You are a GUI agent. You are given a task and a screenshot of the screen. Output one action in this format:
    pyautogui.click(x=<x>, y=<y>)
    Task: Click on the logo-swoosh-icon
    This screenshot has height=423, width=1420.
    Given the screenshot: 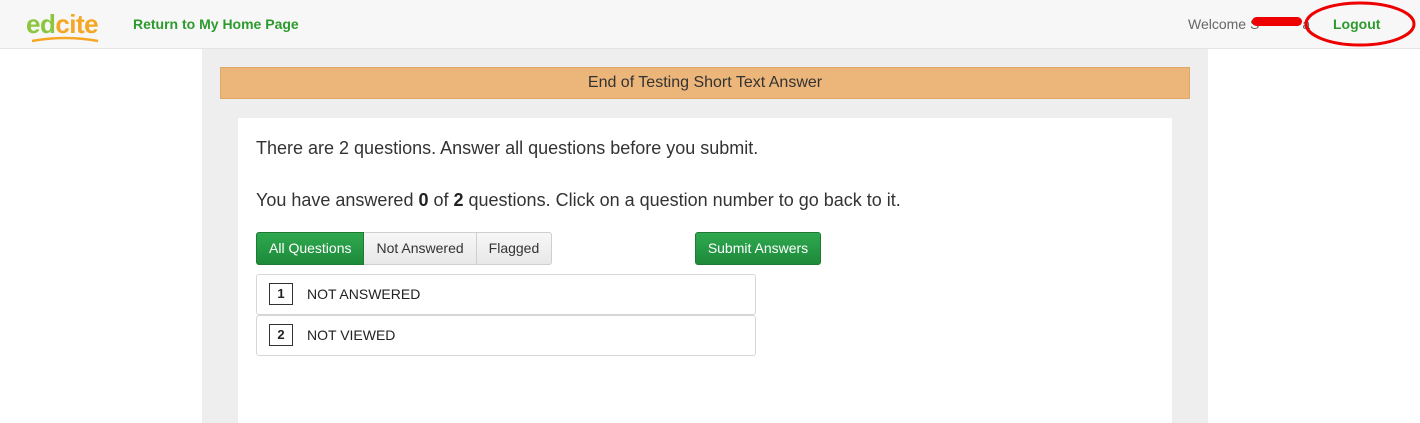 What is the action you would take?
    pyautogui.click(x=65, y=39)
    